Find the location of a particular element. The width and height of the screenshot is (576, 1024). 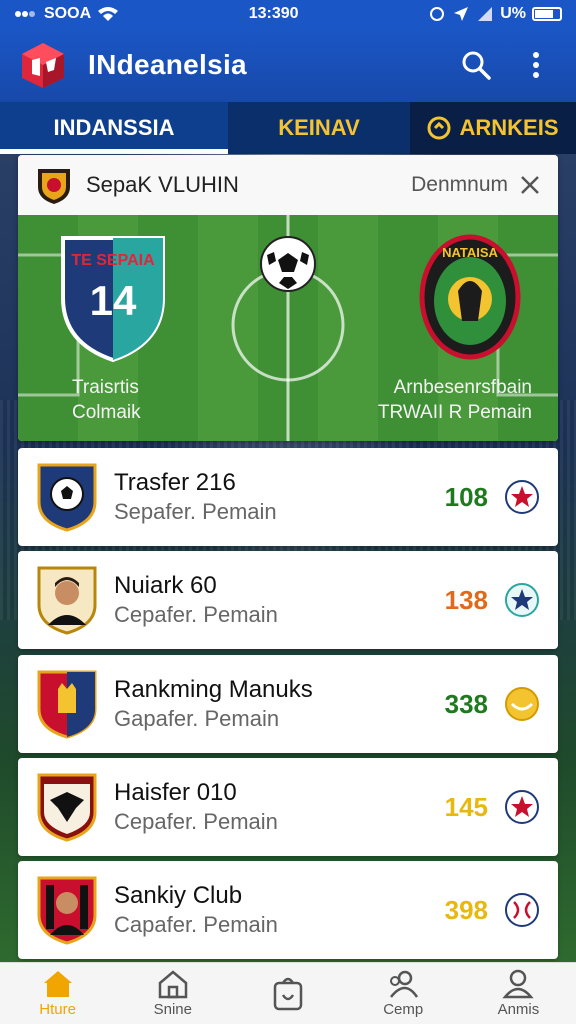

item-texts: Rankming Manuks Gapafer. Pemain is located at coordinates (279, 704).